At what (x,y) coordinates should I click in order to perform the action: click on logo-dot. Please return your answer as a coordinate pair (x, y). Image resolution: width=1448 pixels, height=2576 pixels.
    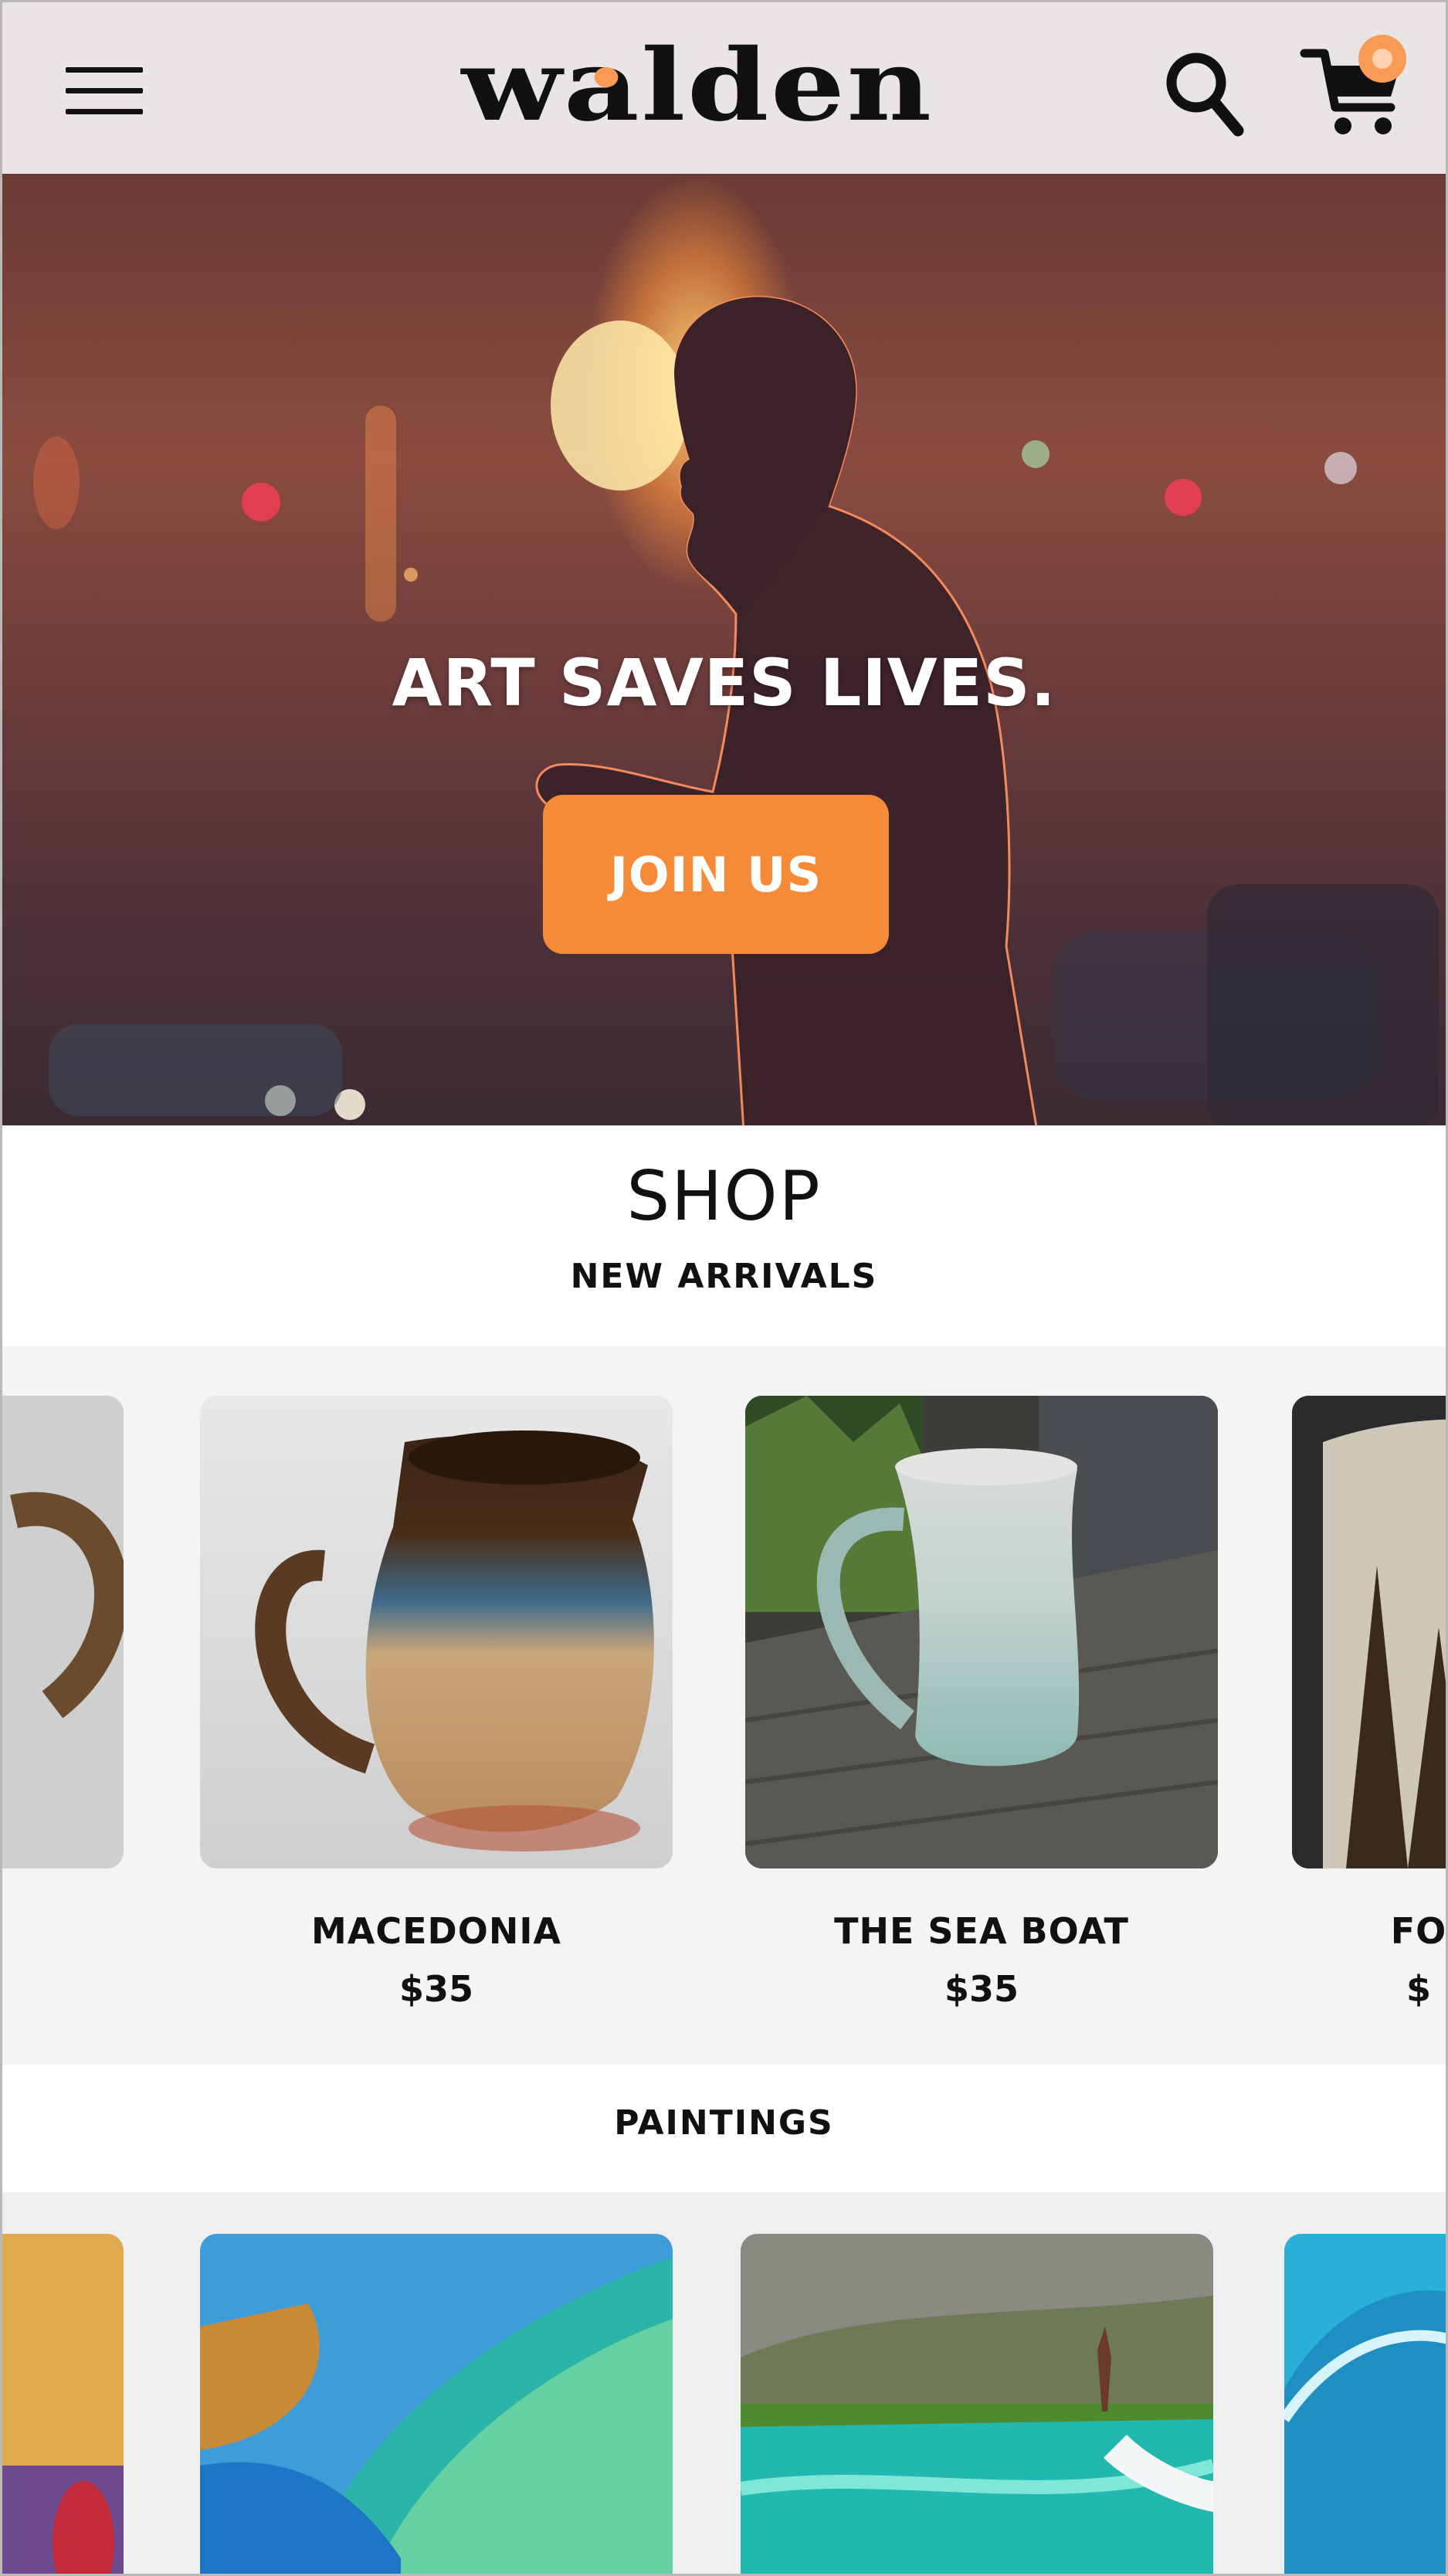
    Looking at the image, I should click on (606, 77).